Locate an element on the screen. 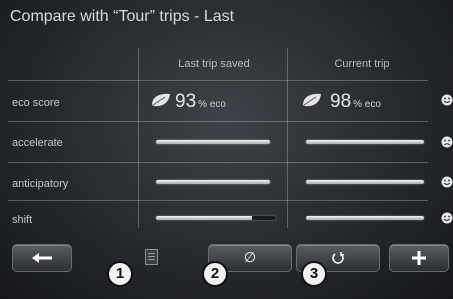 The height and width of the screenshot is (299, 453). current-eco-score-value: 98 is located at coordinates (341, 101).